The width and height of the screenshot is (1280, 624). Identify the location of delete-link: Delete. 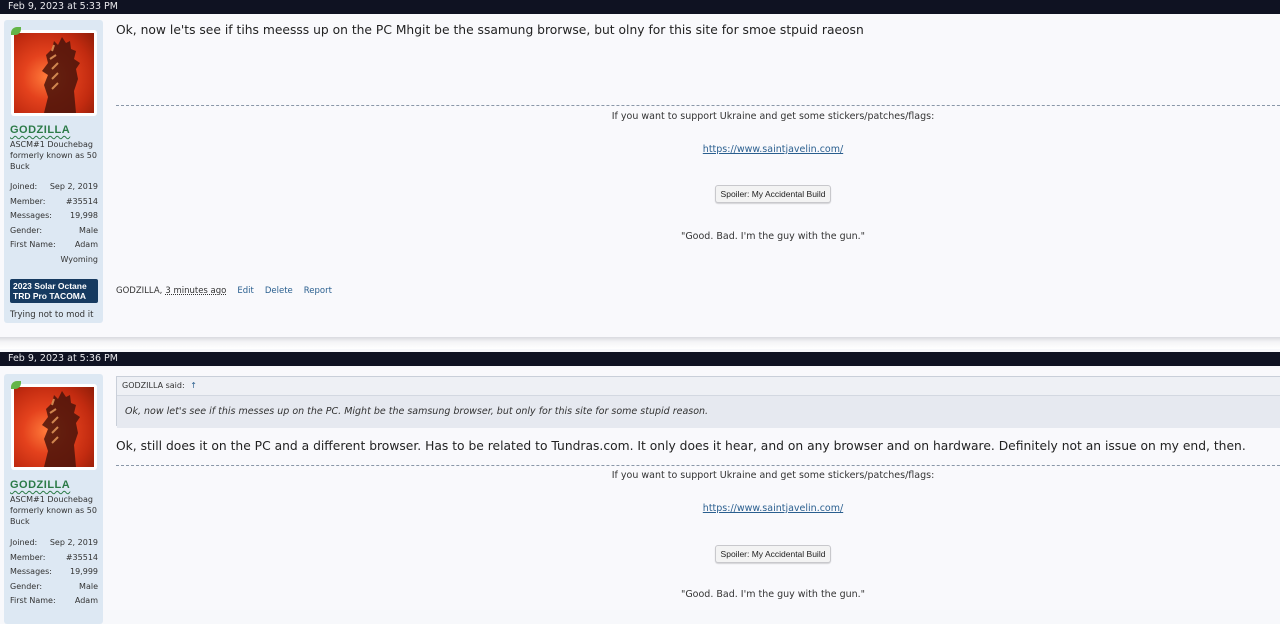
(279, 291).